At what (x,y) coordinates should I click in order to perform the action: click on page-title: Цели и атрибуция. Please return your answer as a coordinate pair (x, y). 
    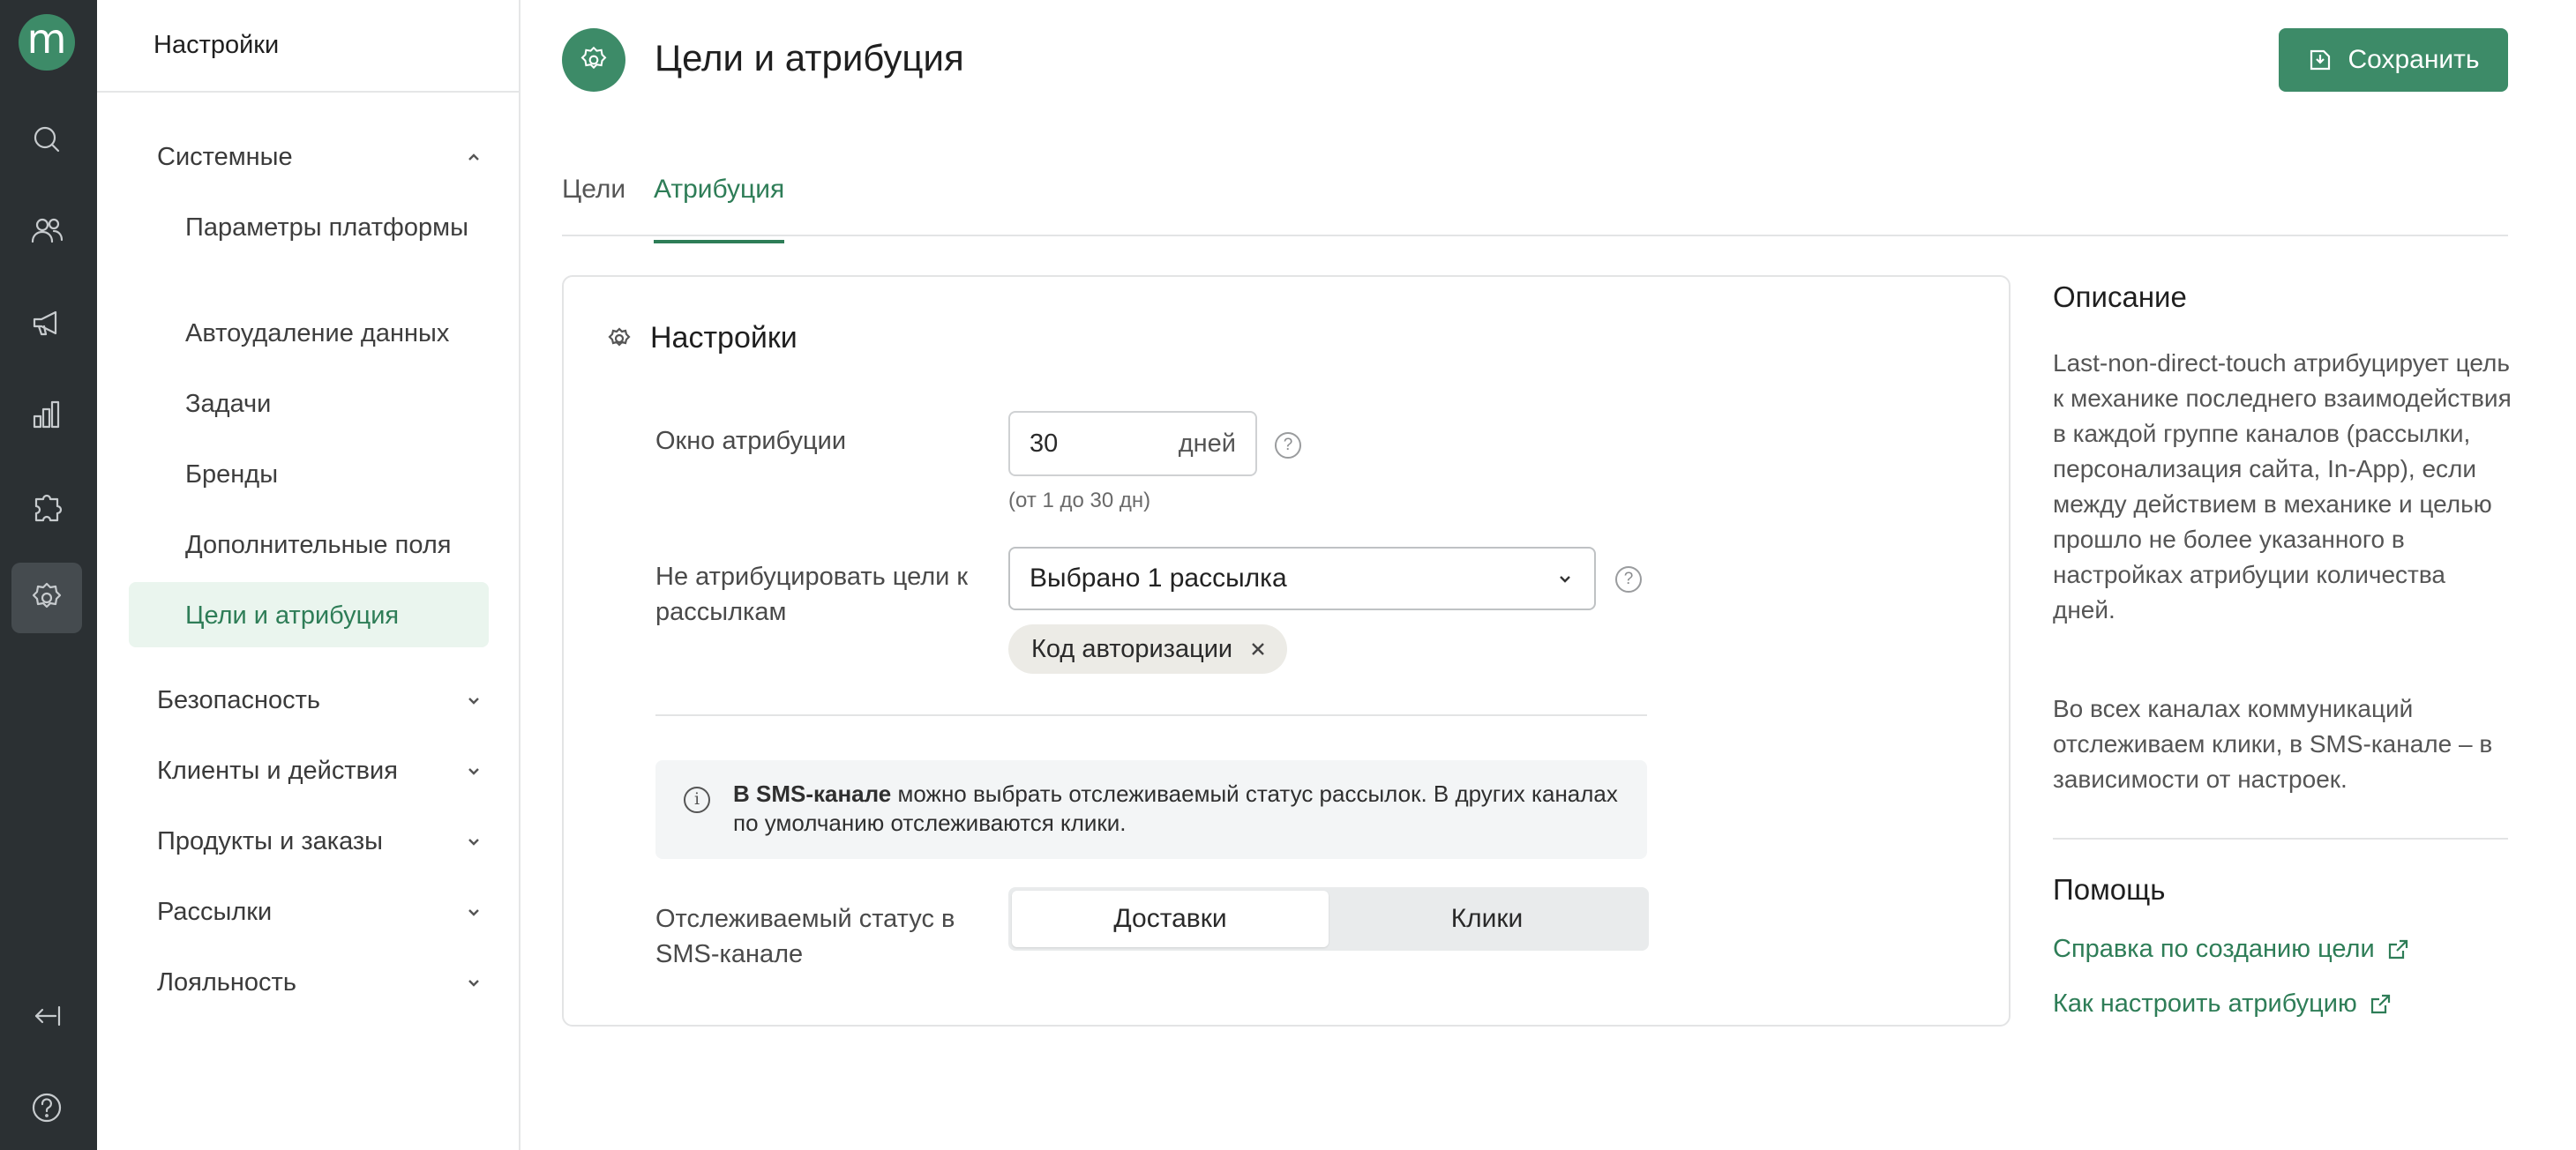
    Looking at the image, I should click on (810, 57).